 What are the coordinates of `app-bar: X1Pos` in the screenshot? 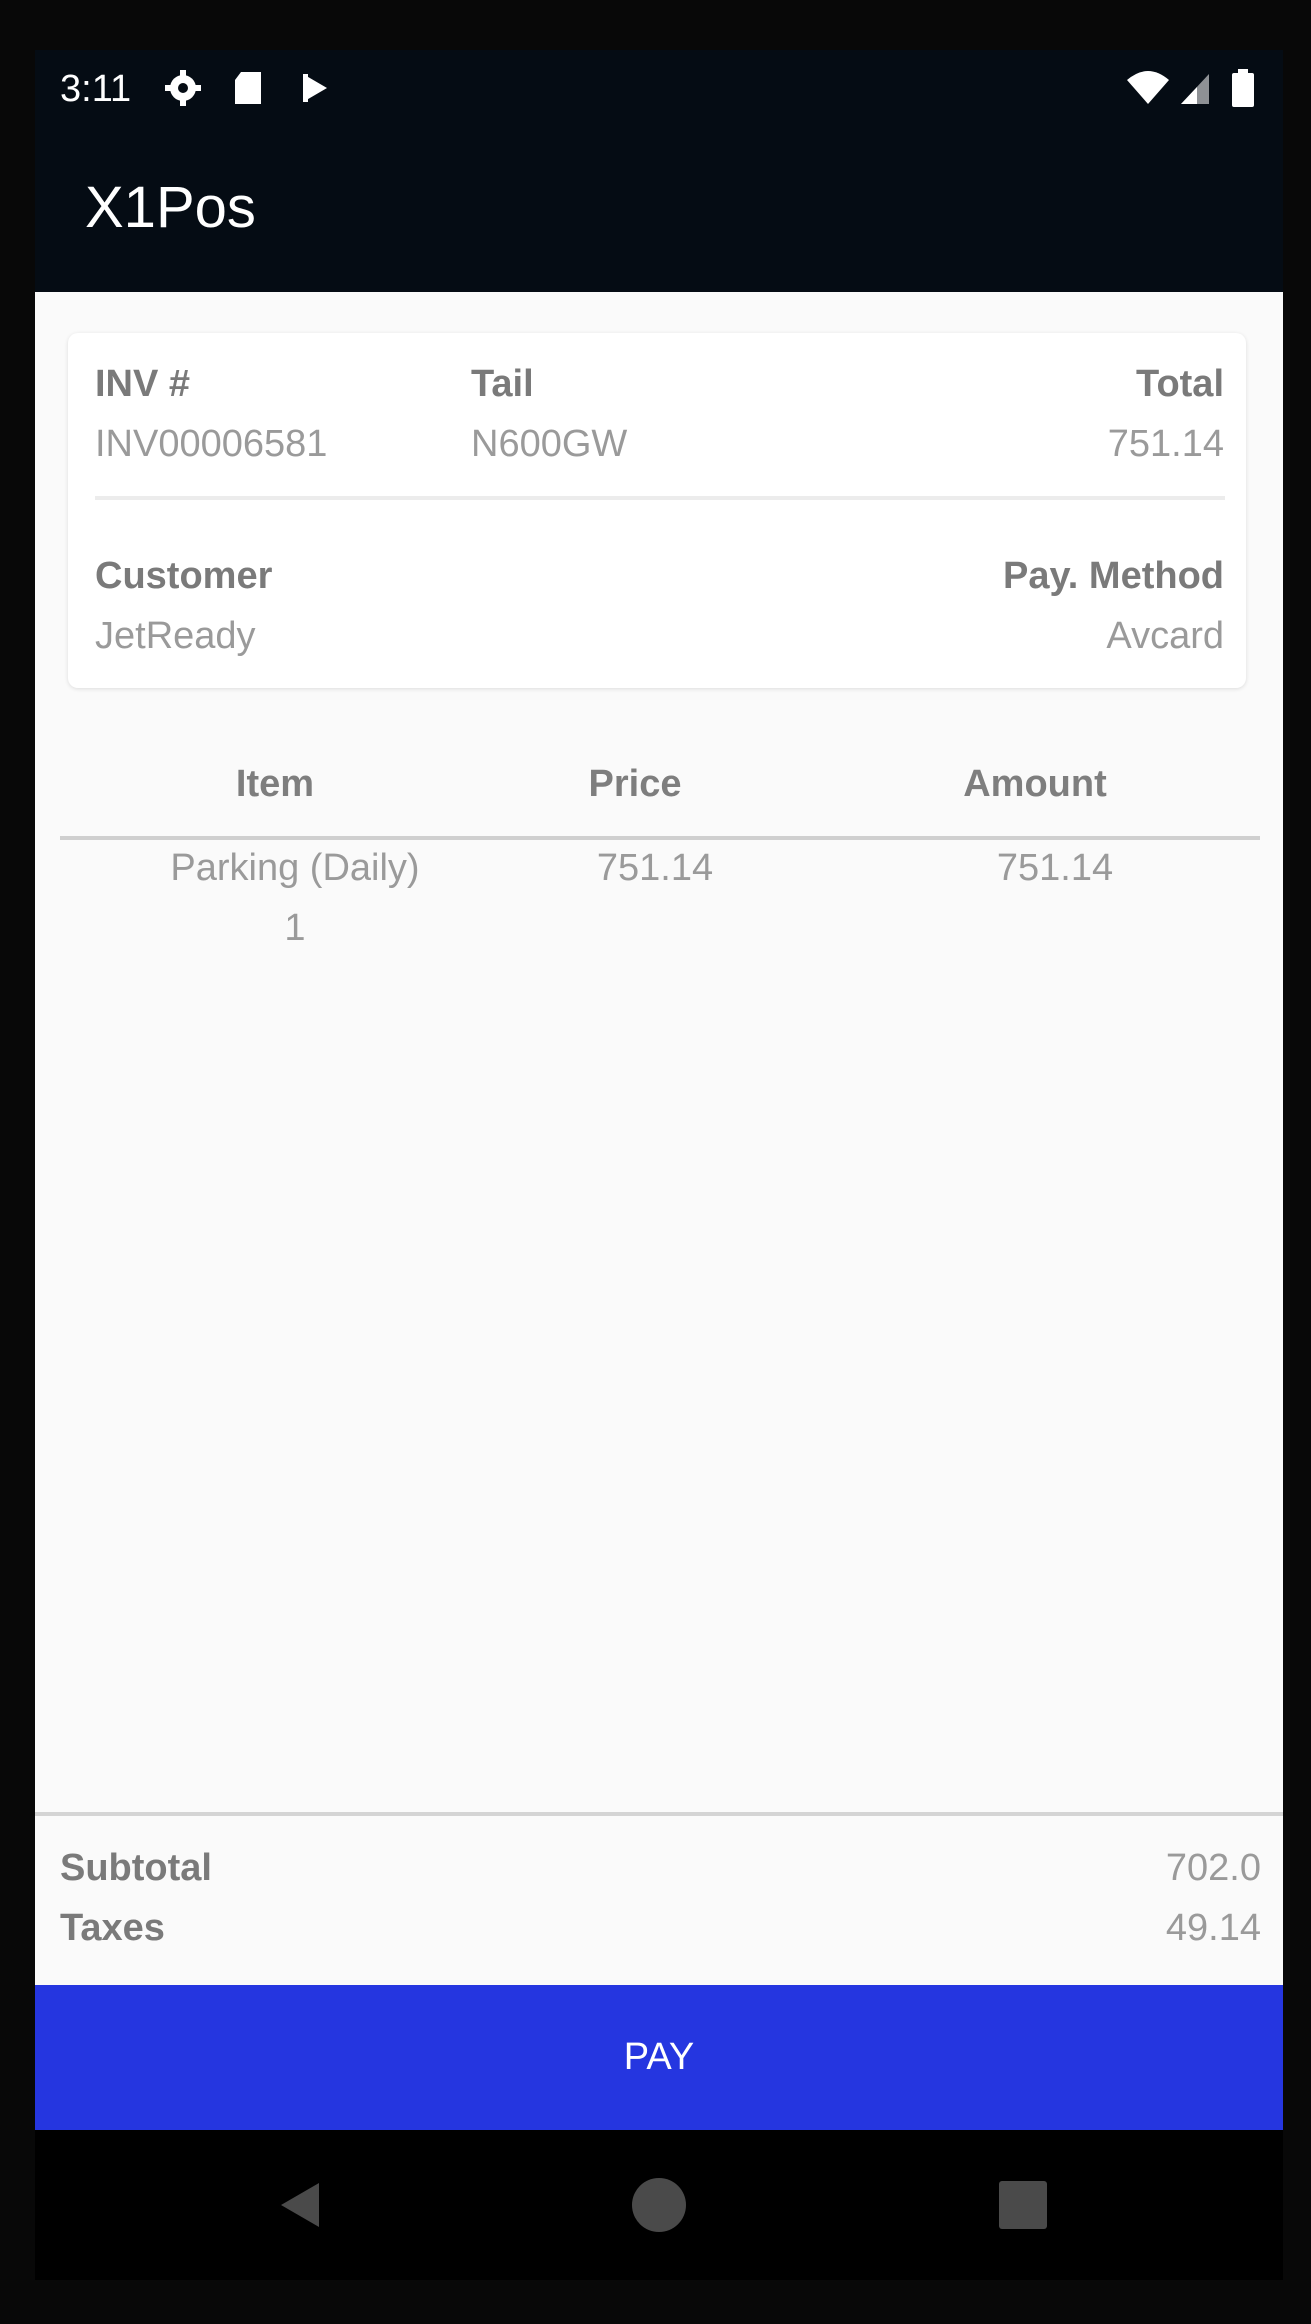 It's located at (659, 211).